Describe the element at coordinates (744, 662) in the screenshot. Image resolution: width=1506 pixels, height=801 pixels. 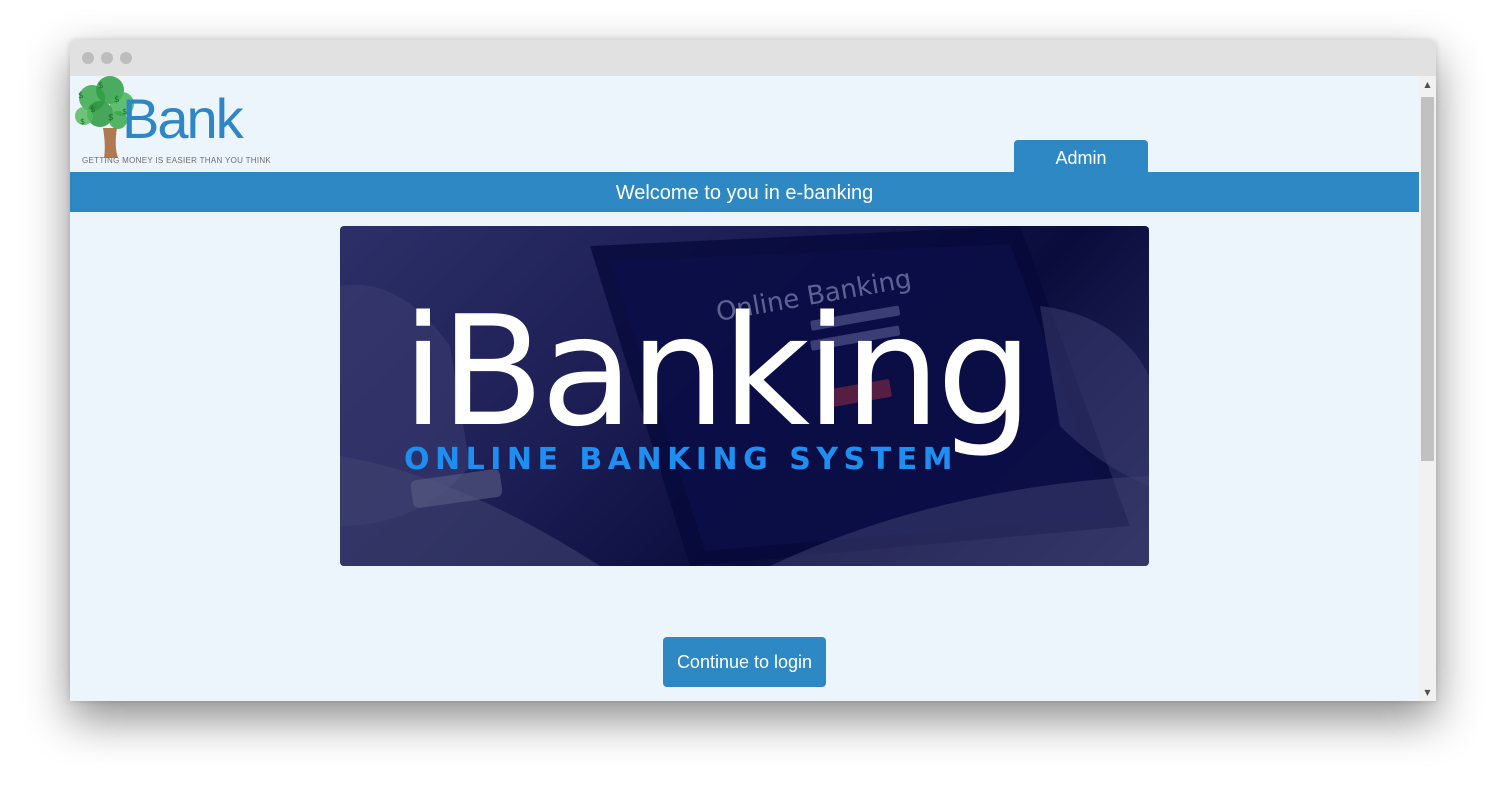
I see `continue-to-login-button: Continue to login` at that location.